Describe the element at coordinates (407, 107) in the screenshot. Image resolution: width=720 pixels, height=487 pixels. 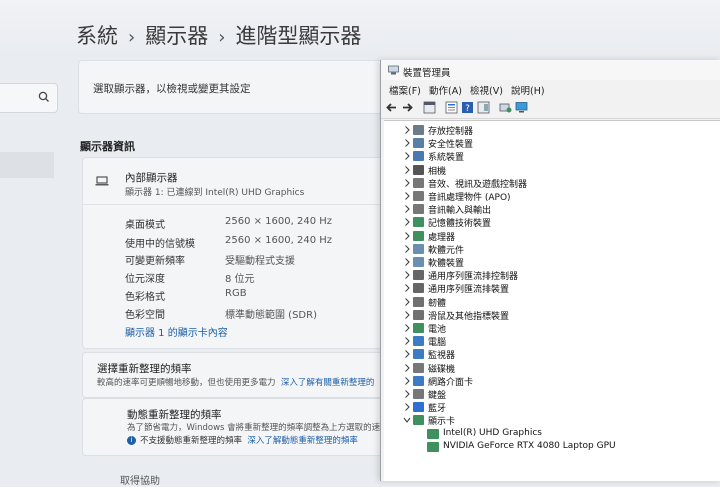
I see `forward-arrow-icon` at that location.